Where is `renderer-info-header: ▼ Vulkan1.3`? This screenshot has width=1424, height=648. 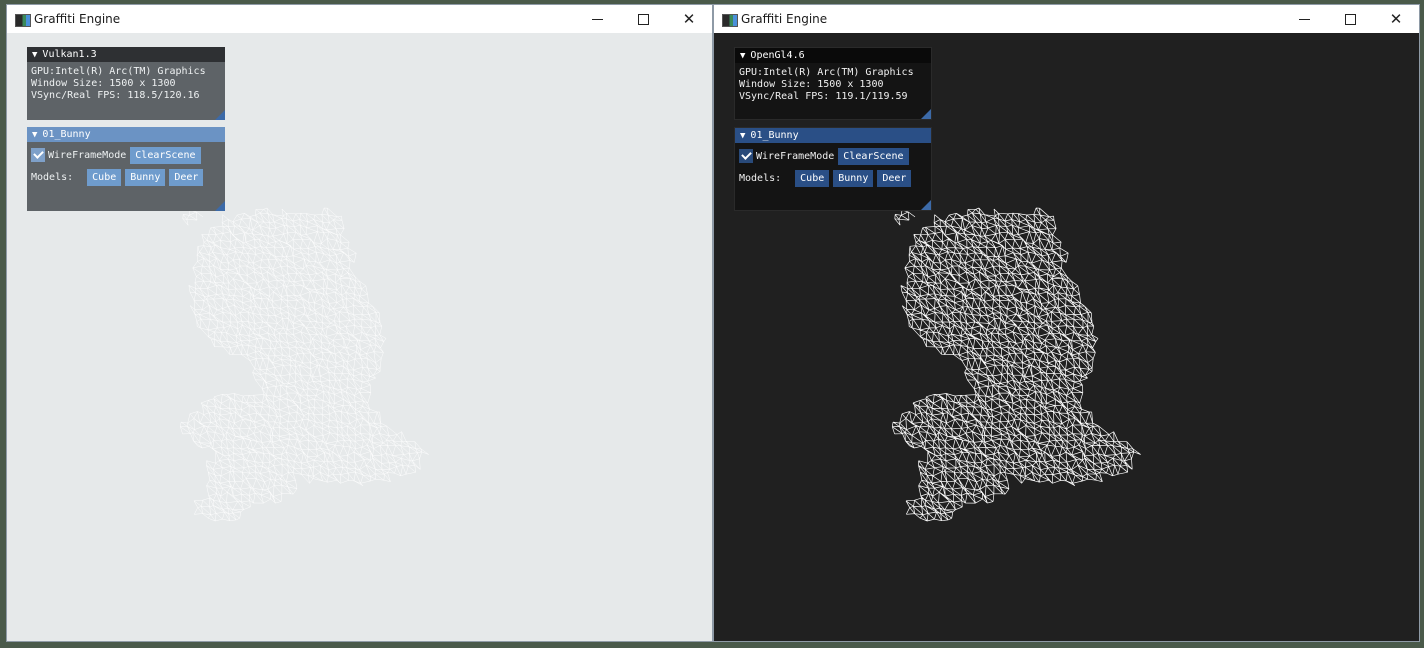 renderer-info-header: ▼ Vulkan1.3 is located at coordinates (126, 54).